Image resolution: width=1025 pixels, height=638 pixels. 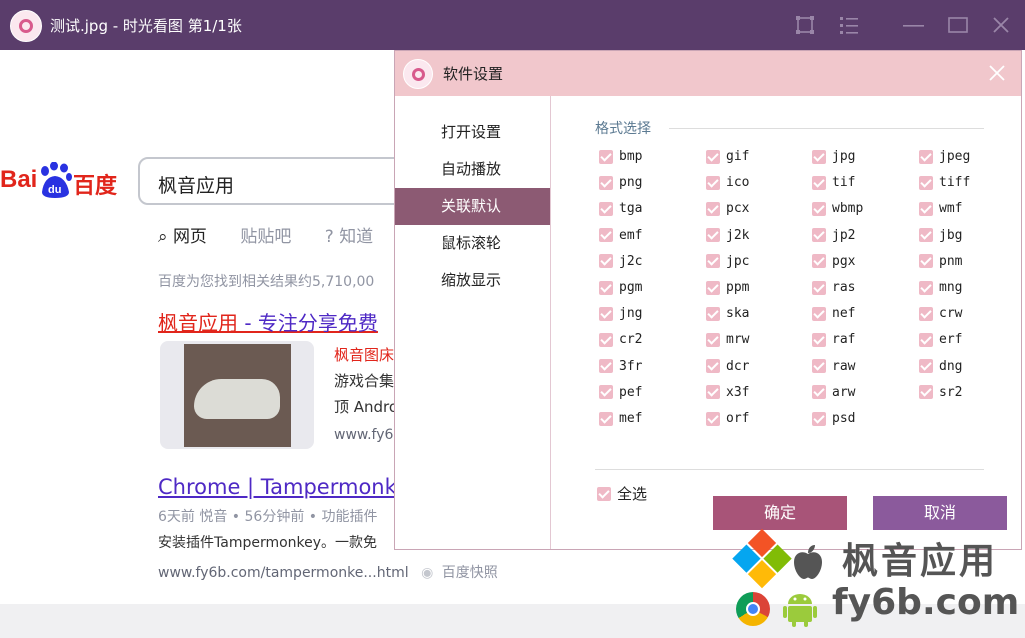 What do you see at coordinates (833, 339) in the screenshot?
I see `format-checkbox-raf: raf` at bounding box center [833, 339].